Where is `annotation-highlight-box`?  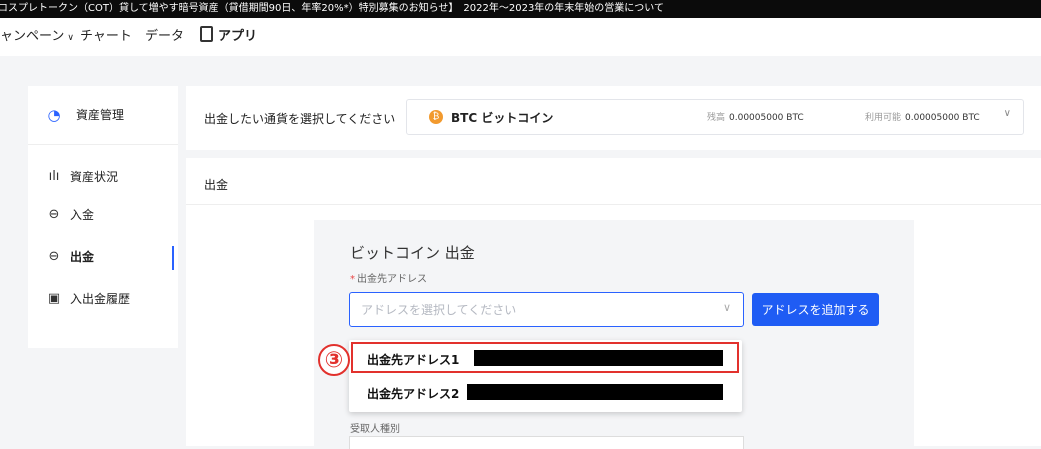
annotation-highlight-box is located at coordinates (545, 357).